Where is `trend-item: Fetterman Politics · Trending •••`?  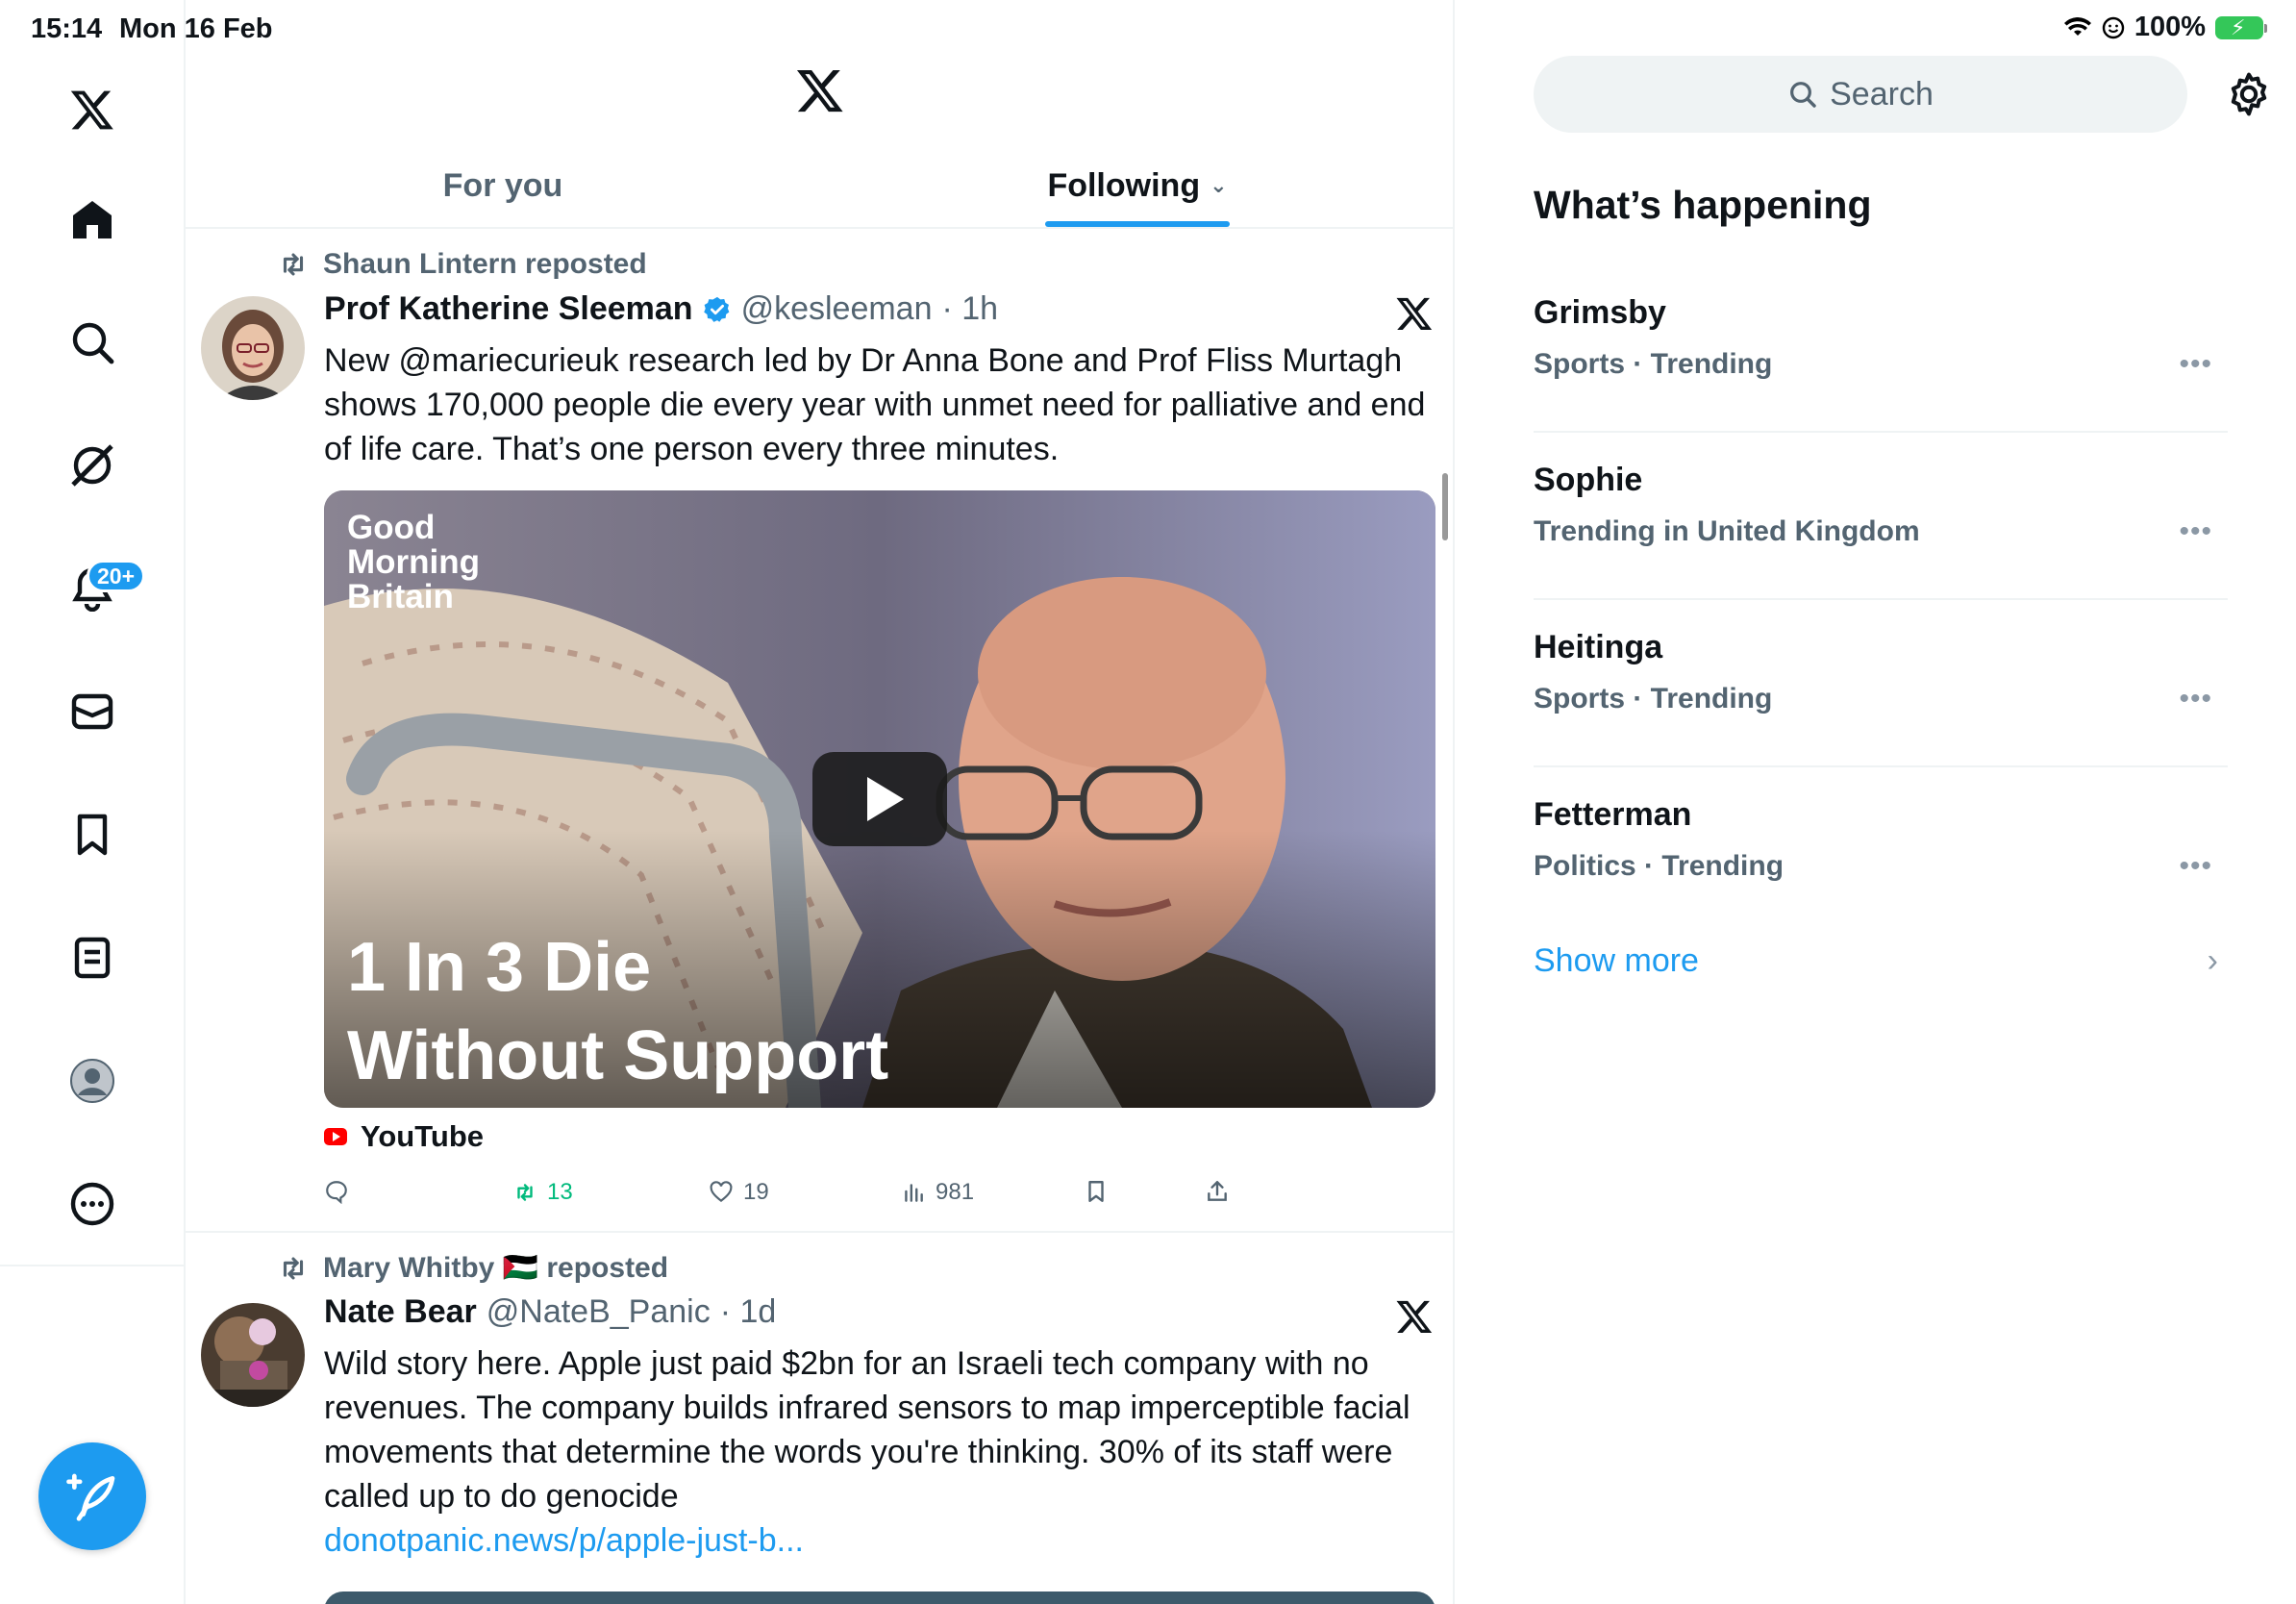 trend-item: Fetterman Politics · Trending ••• is located at coordinates (1881, 851).